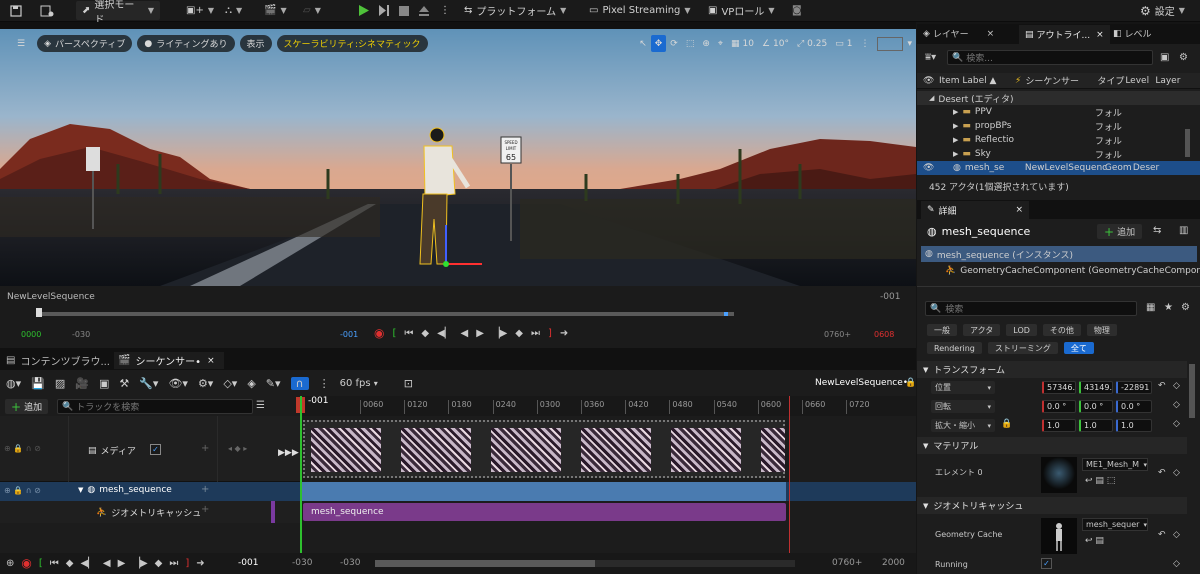  Describe the element at coordinates (155, 449) in the screenshot. I see `media-checkbox: ✓` at that location.